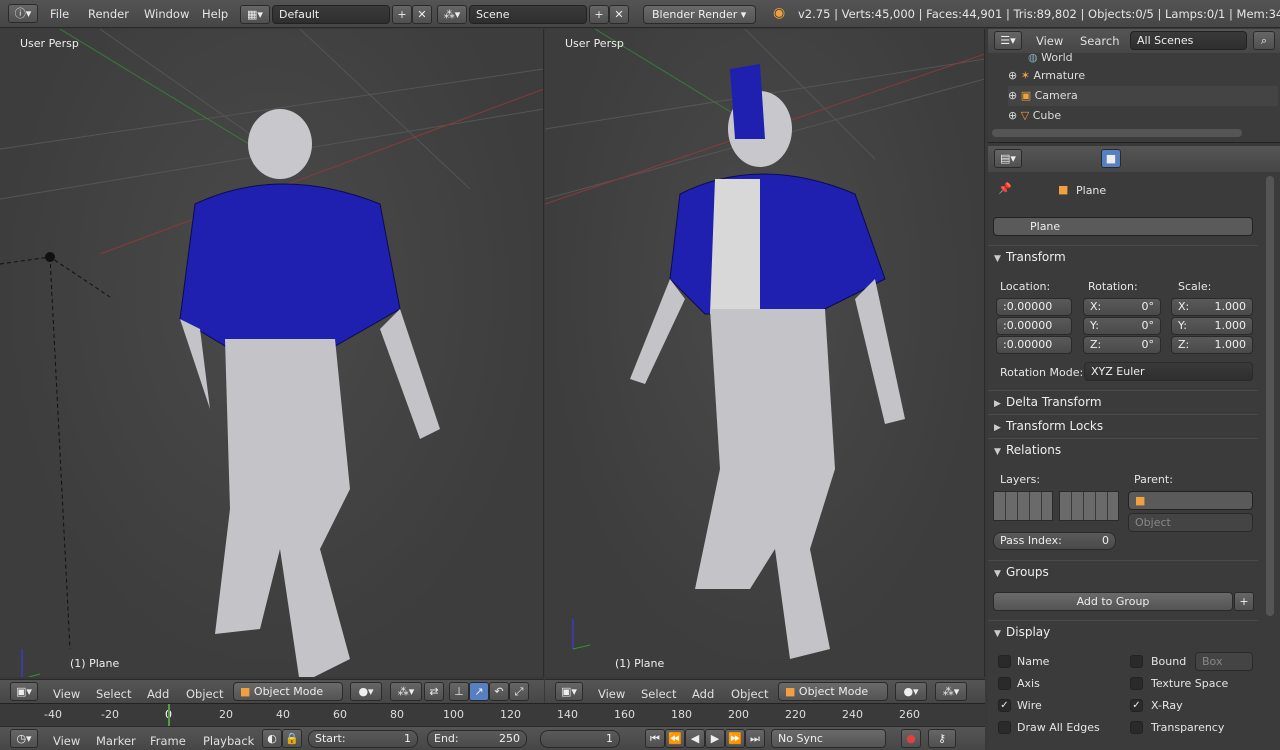  Describe the element at coordinates (833, 691) in the screenshot. I see `vp-right-mode-select: ■ Object Mode` at that location.